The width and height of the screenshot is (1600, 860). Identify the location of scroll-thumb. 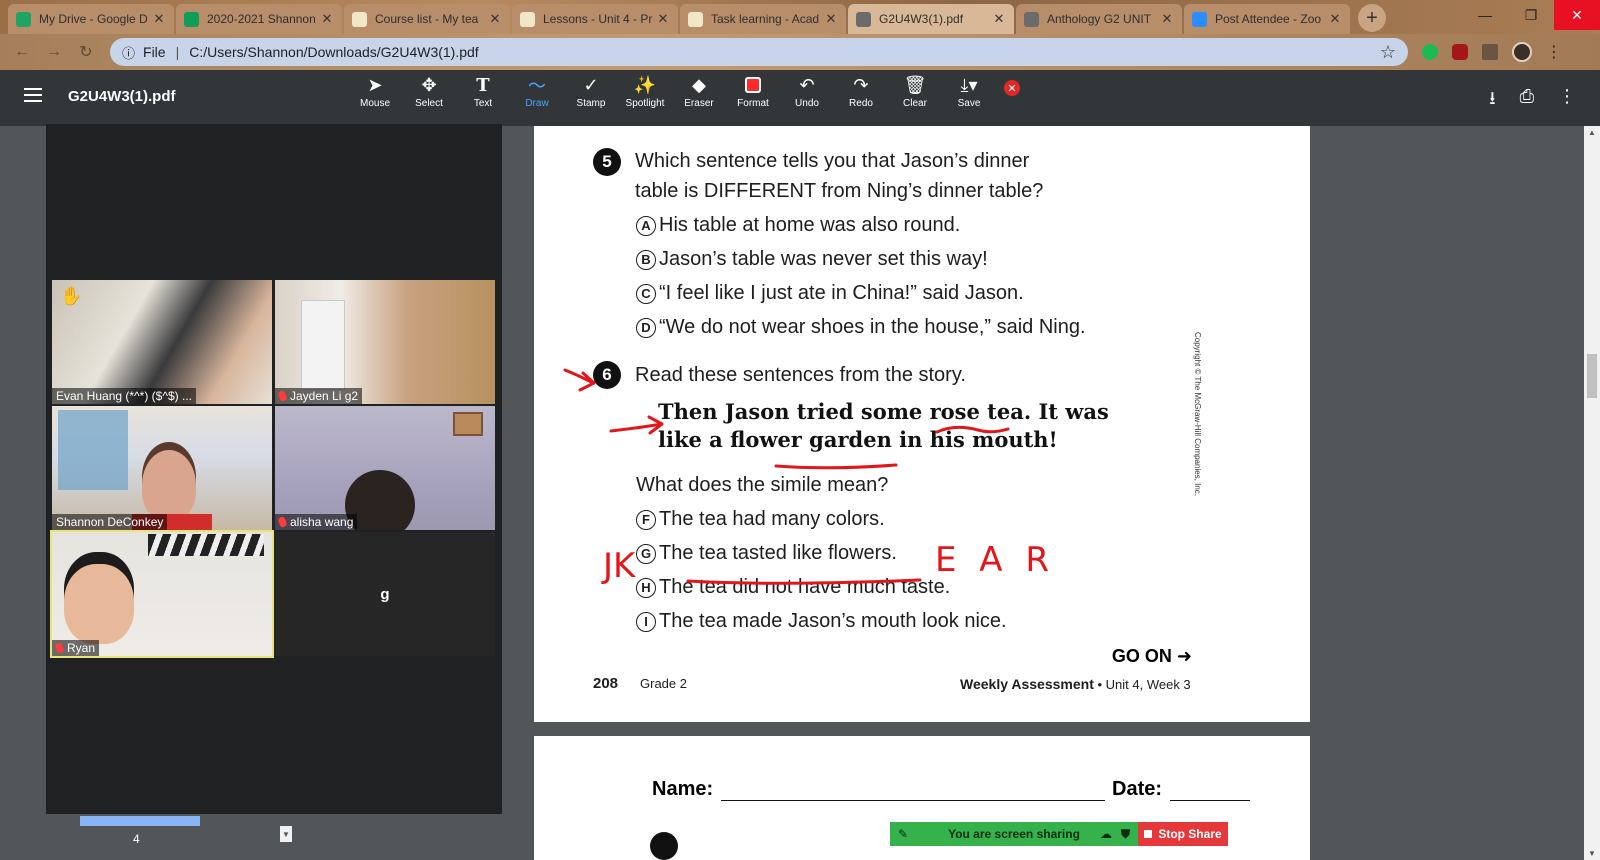
(1592, 376).